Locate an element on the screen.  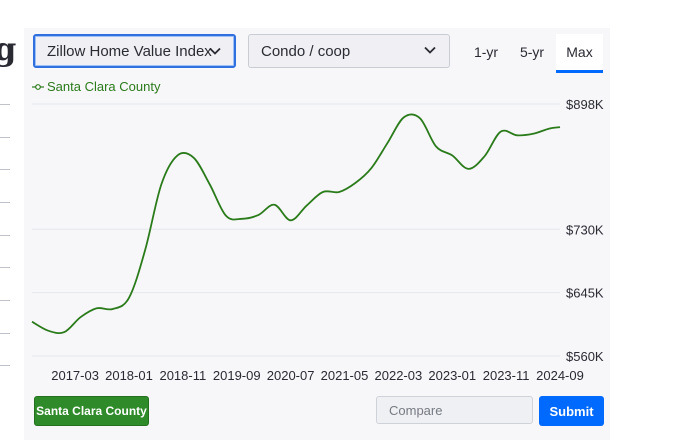
x-tick-label: 2018-11 is located at coordinates (182, 375).